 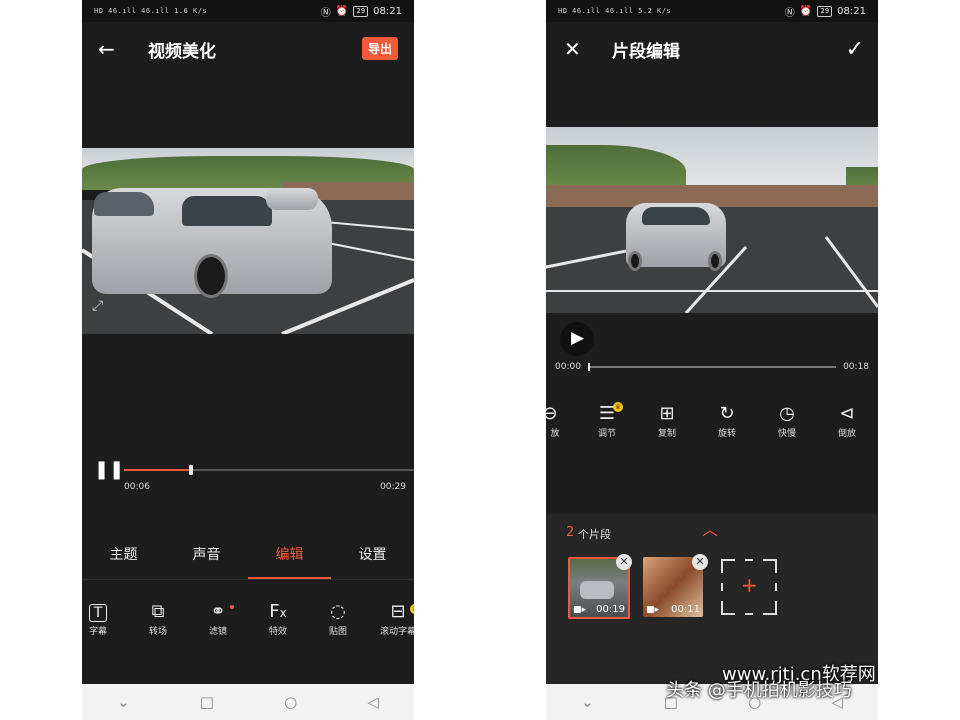 What do you see at coordinates (615, 11) in the screenshot?
I see `status-left: HD 46.ıll 46.ıll 5.2 K/s` at bounding box center [615, 11].